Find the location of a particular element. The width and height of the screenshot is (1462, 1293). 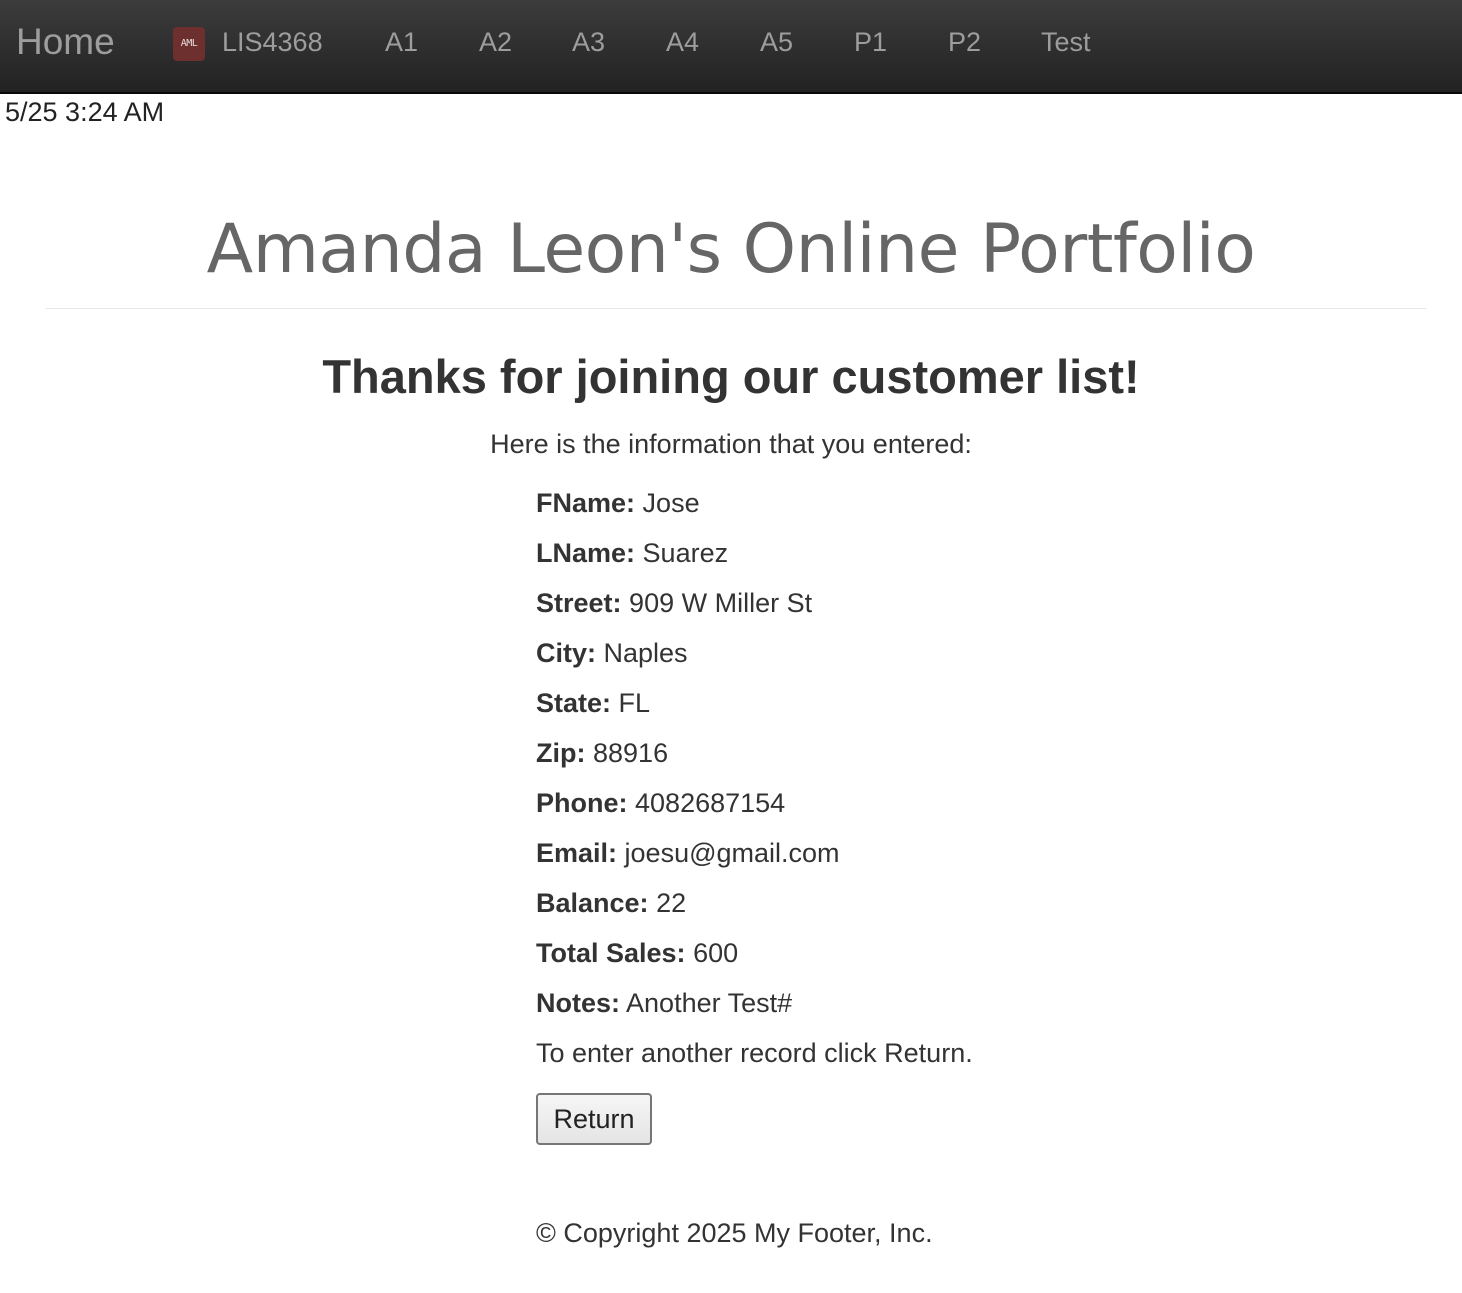

nav-link-test: Test is located at coordinates (1066, 42).